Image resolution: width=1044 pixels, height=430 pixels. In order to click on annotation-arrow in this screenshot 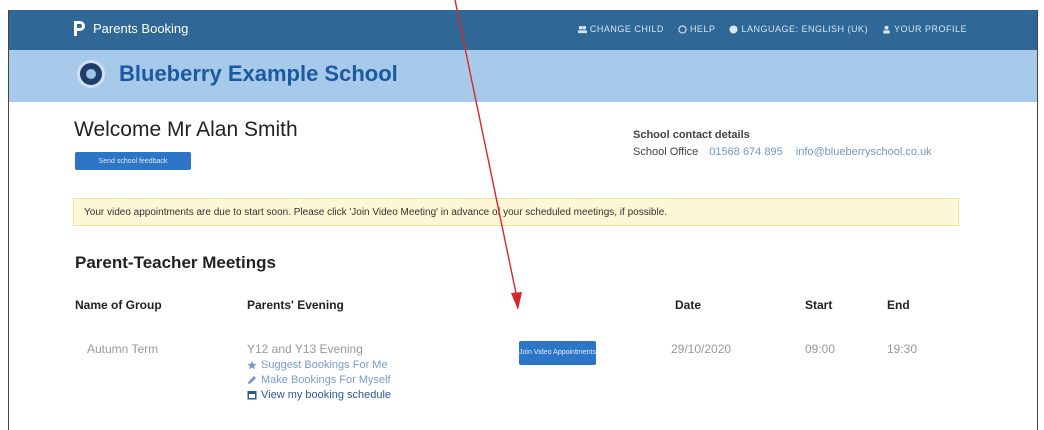, I will do `click(488, 155)`.